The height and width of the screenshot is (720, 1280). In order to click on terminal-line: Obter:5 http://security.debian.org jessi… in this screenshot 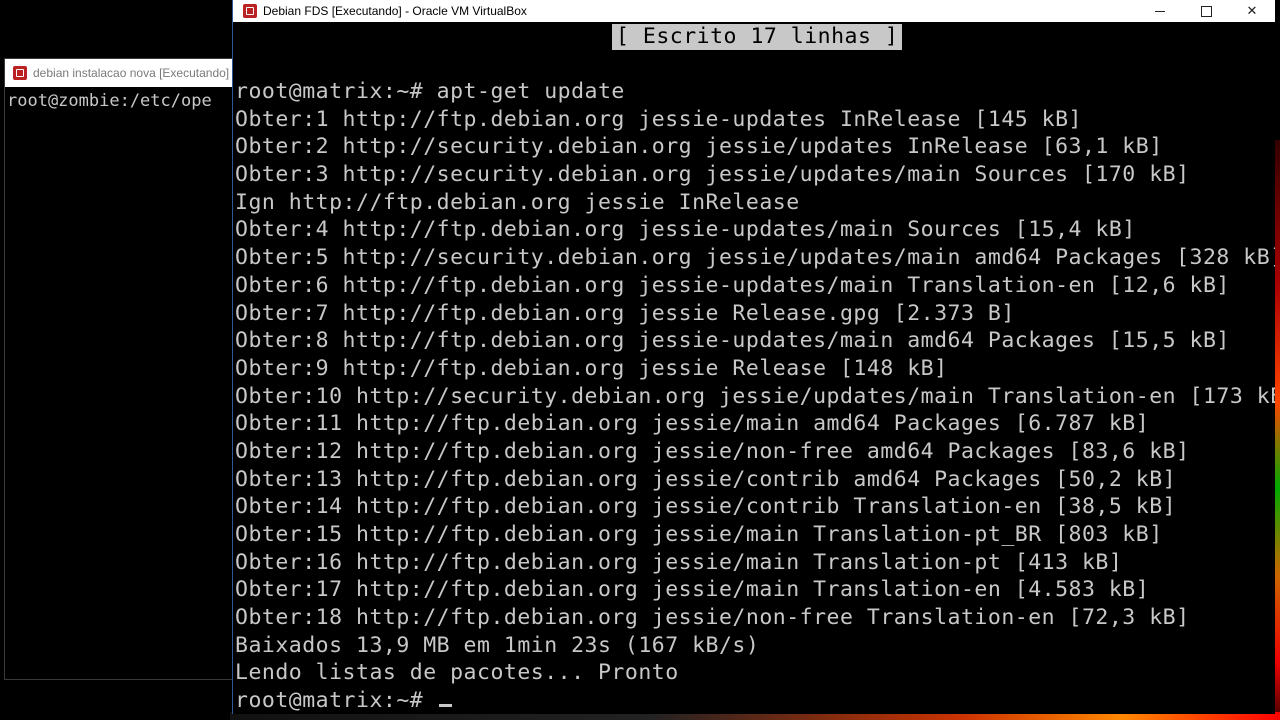, I will do `click(755, 258)`.